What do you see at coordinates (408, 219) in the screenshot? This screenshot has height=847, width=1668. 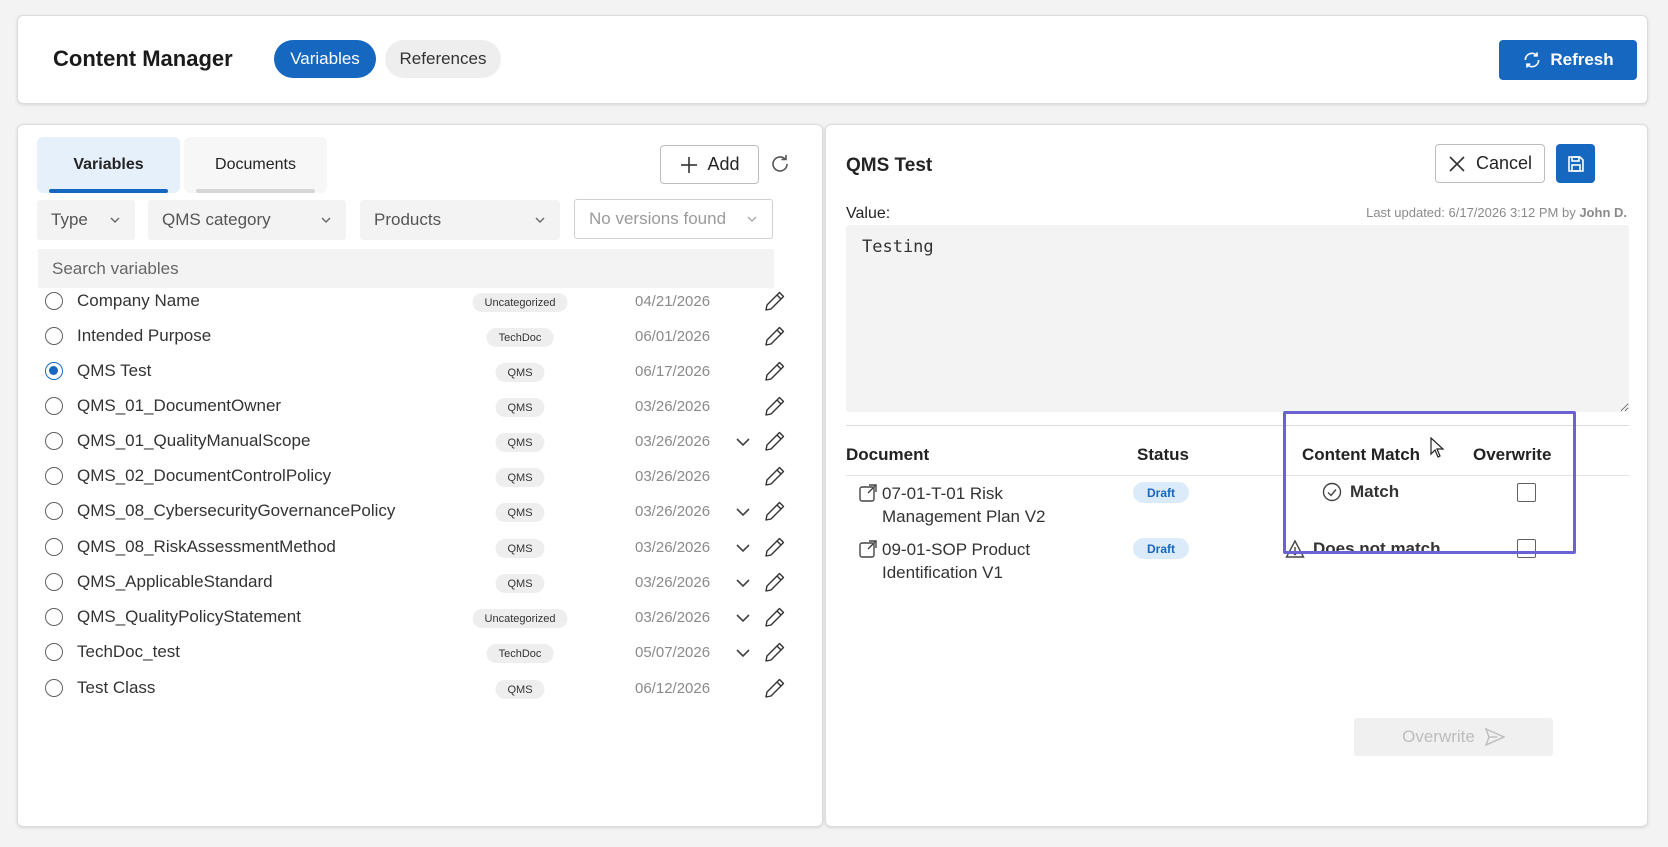 I see `products-filter-label: Products` at bounding box center [408, 219].